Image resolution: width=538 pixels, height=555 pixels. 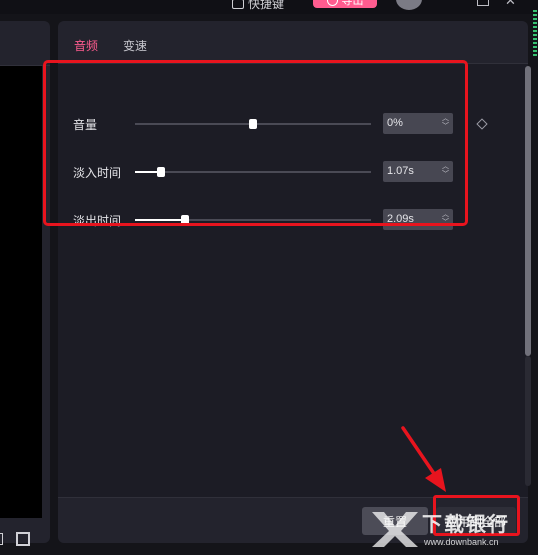 I want to click on keyboard-icon, so click(x=238, y=4).